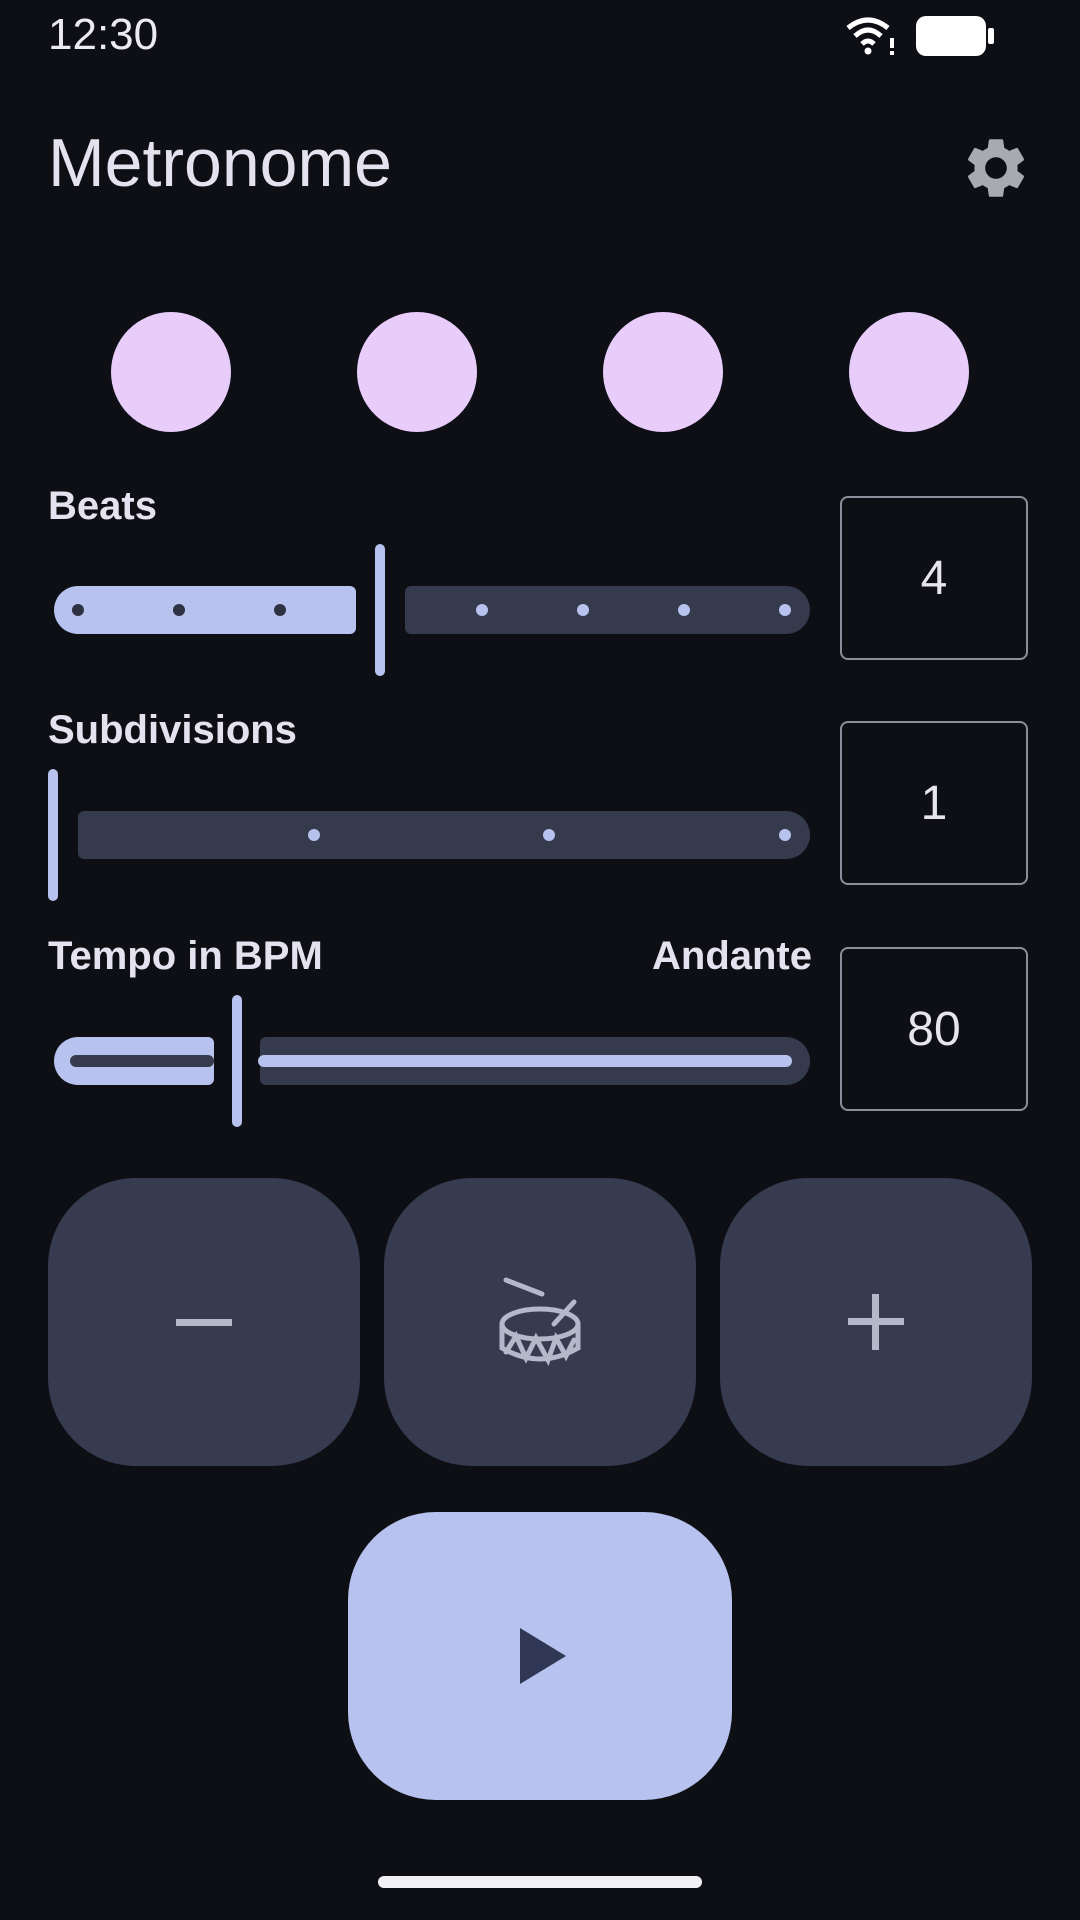 Image resolution: width=1080 pixels, height=1920 pixels. I want to click on subdivisions-value-field: 1, so click(934, 803).